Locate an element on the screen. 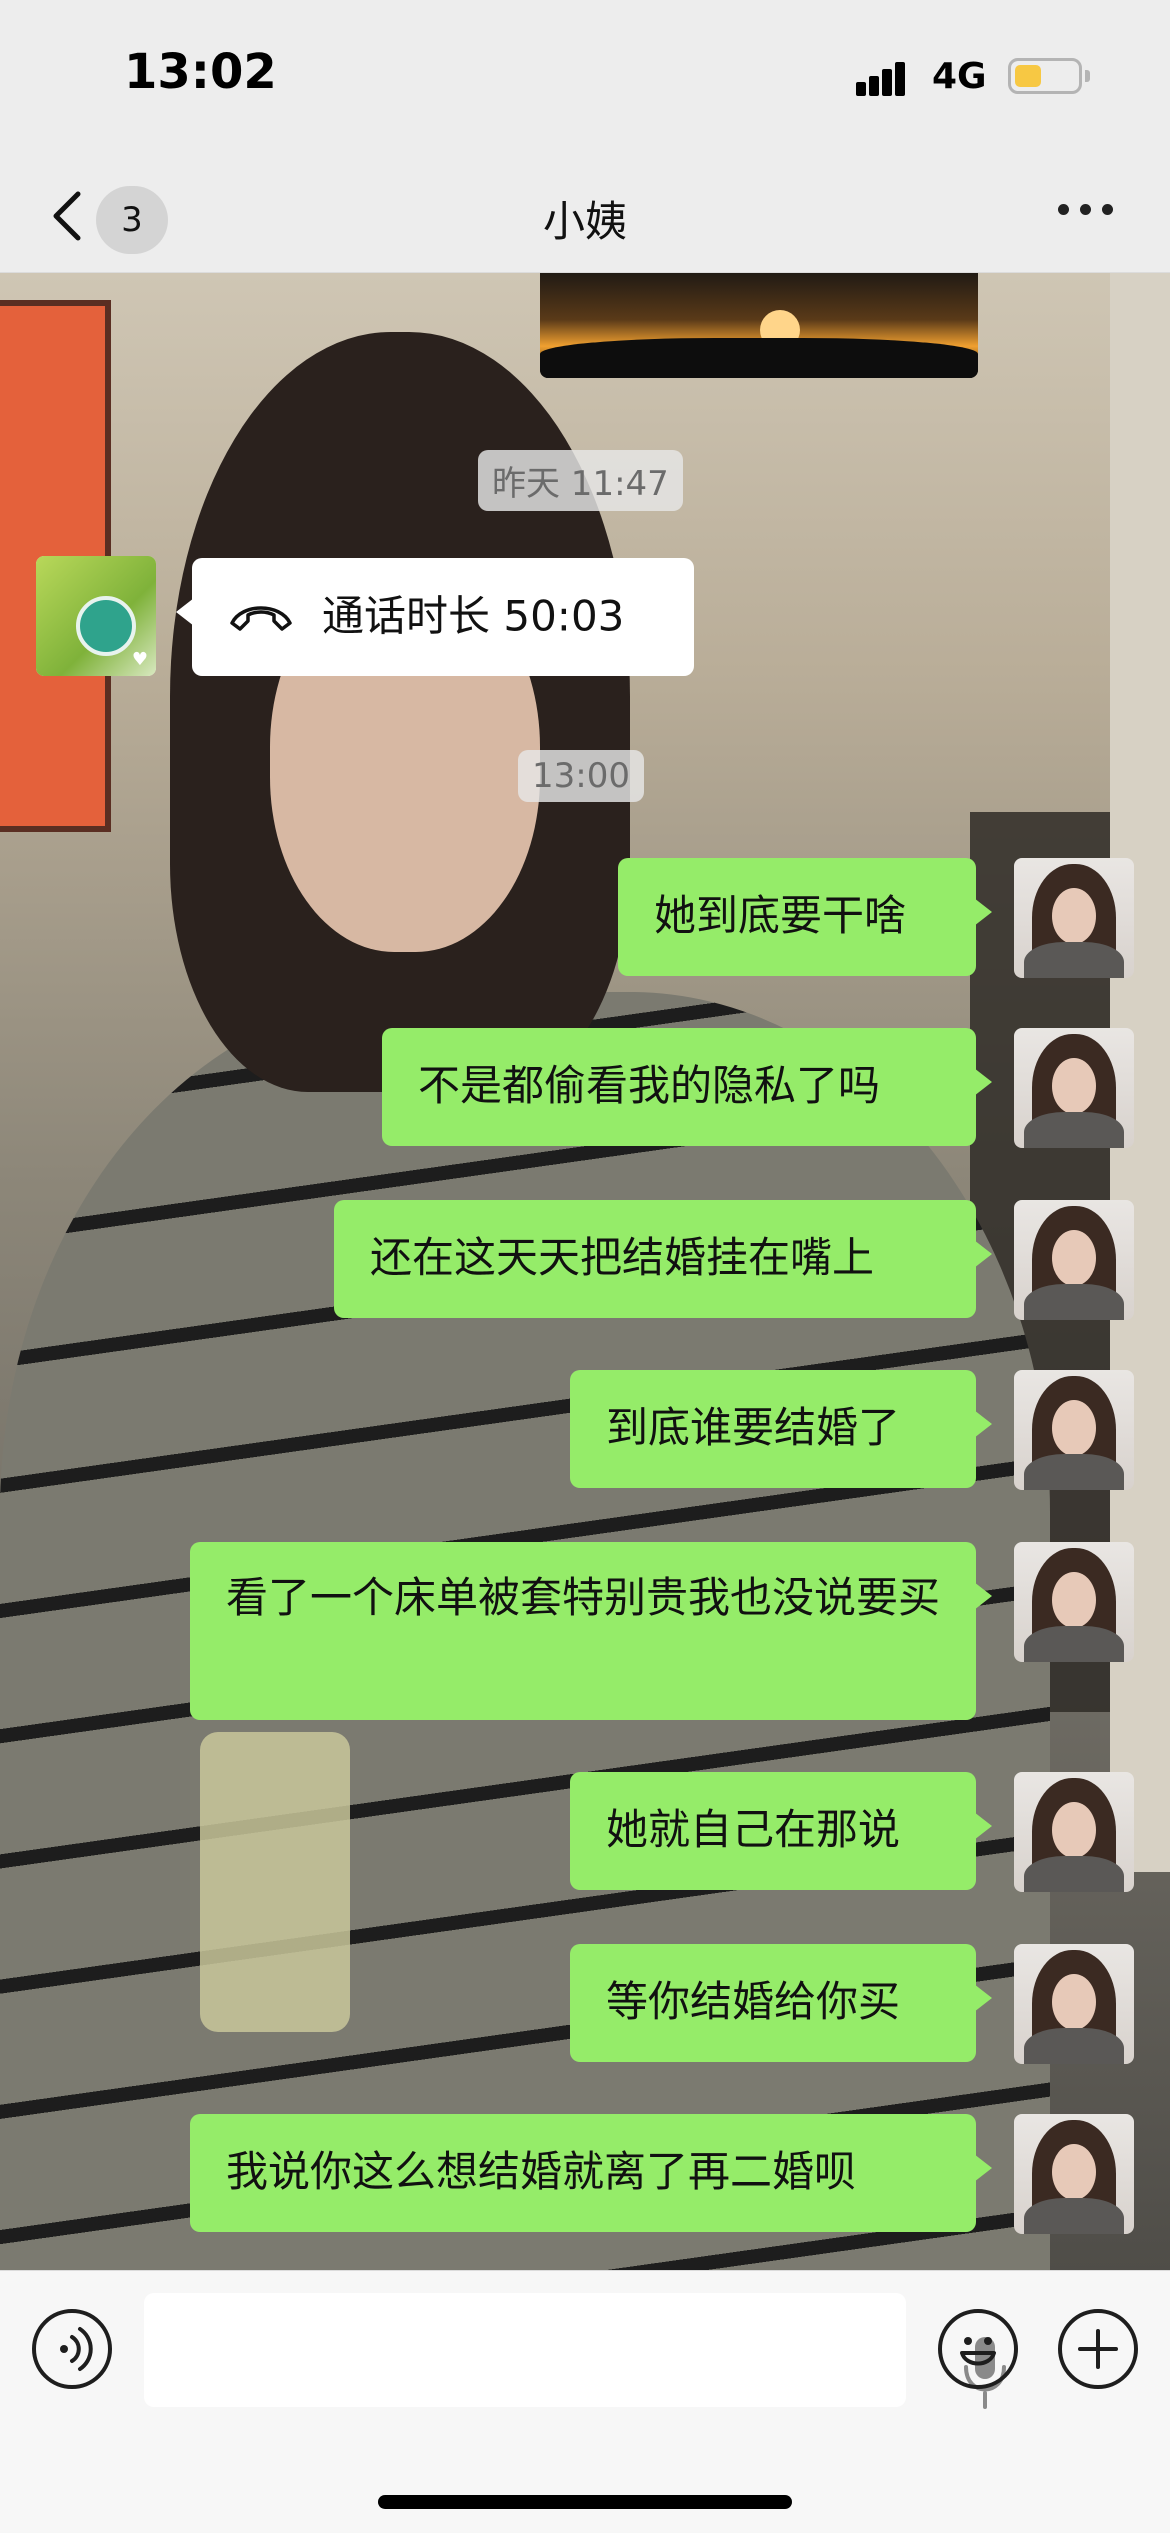 This screenshot has width=1170, height=2533. status-bar: 13:02 4G is located at coordinates (585, 80).